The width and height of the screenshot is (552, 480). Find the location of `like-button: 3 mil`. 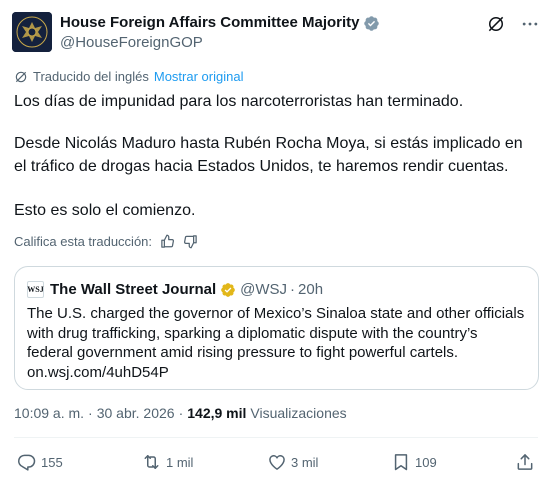

like-button: 3 mil is located at coordinates (292, 462).